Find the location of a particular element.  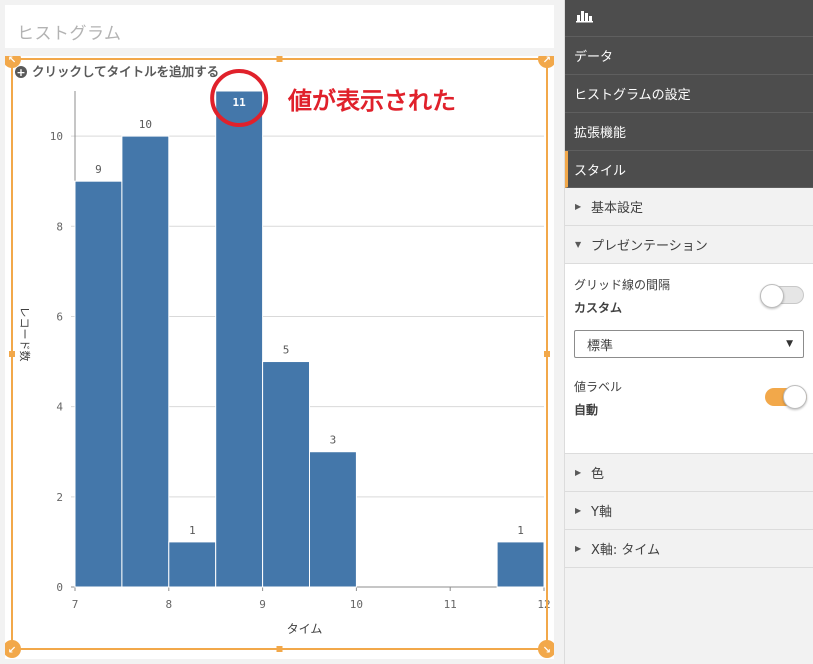

sheet-header: ヒストグラム is located at coordinates (279, 26).